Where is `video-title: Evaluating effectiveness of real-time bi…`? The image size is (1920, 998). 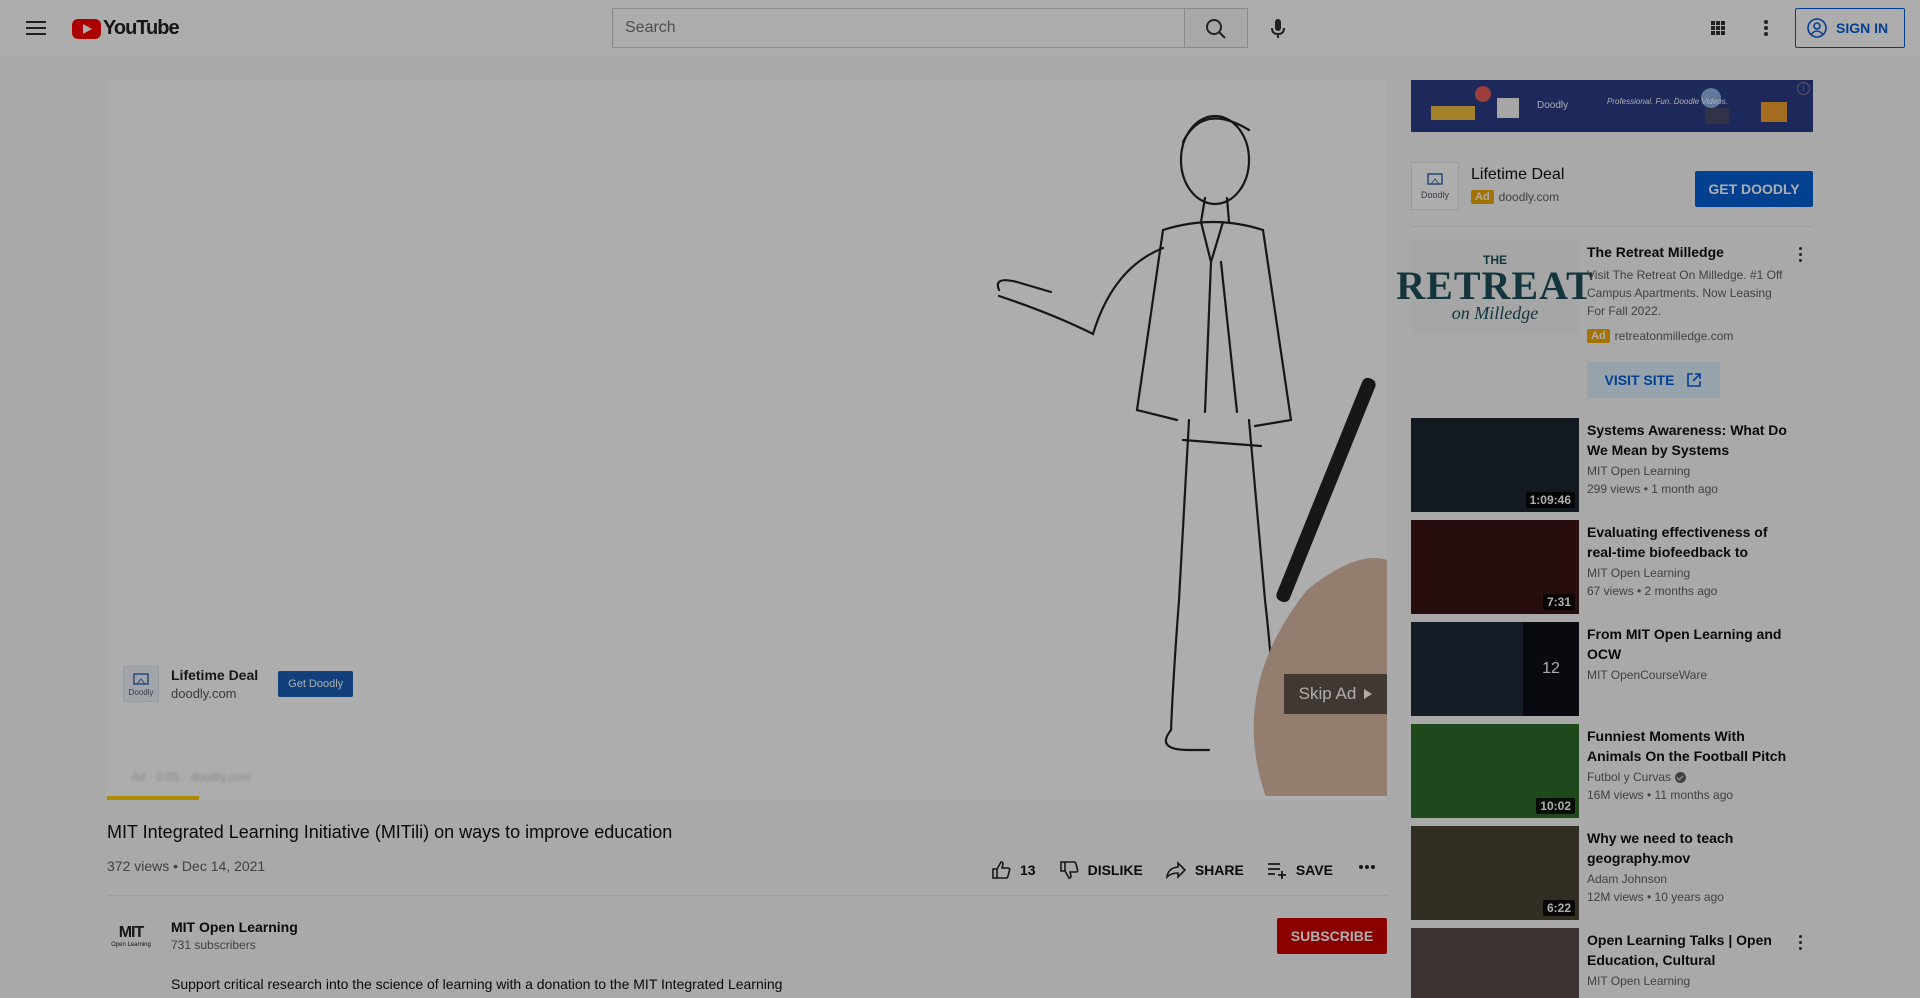
video-title: Evaluating effectiveness of real-time bi… is located at coordinates (1689, 542).